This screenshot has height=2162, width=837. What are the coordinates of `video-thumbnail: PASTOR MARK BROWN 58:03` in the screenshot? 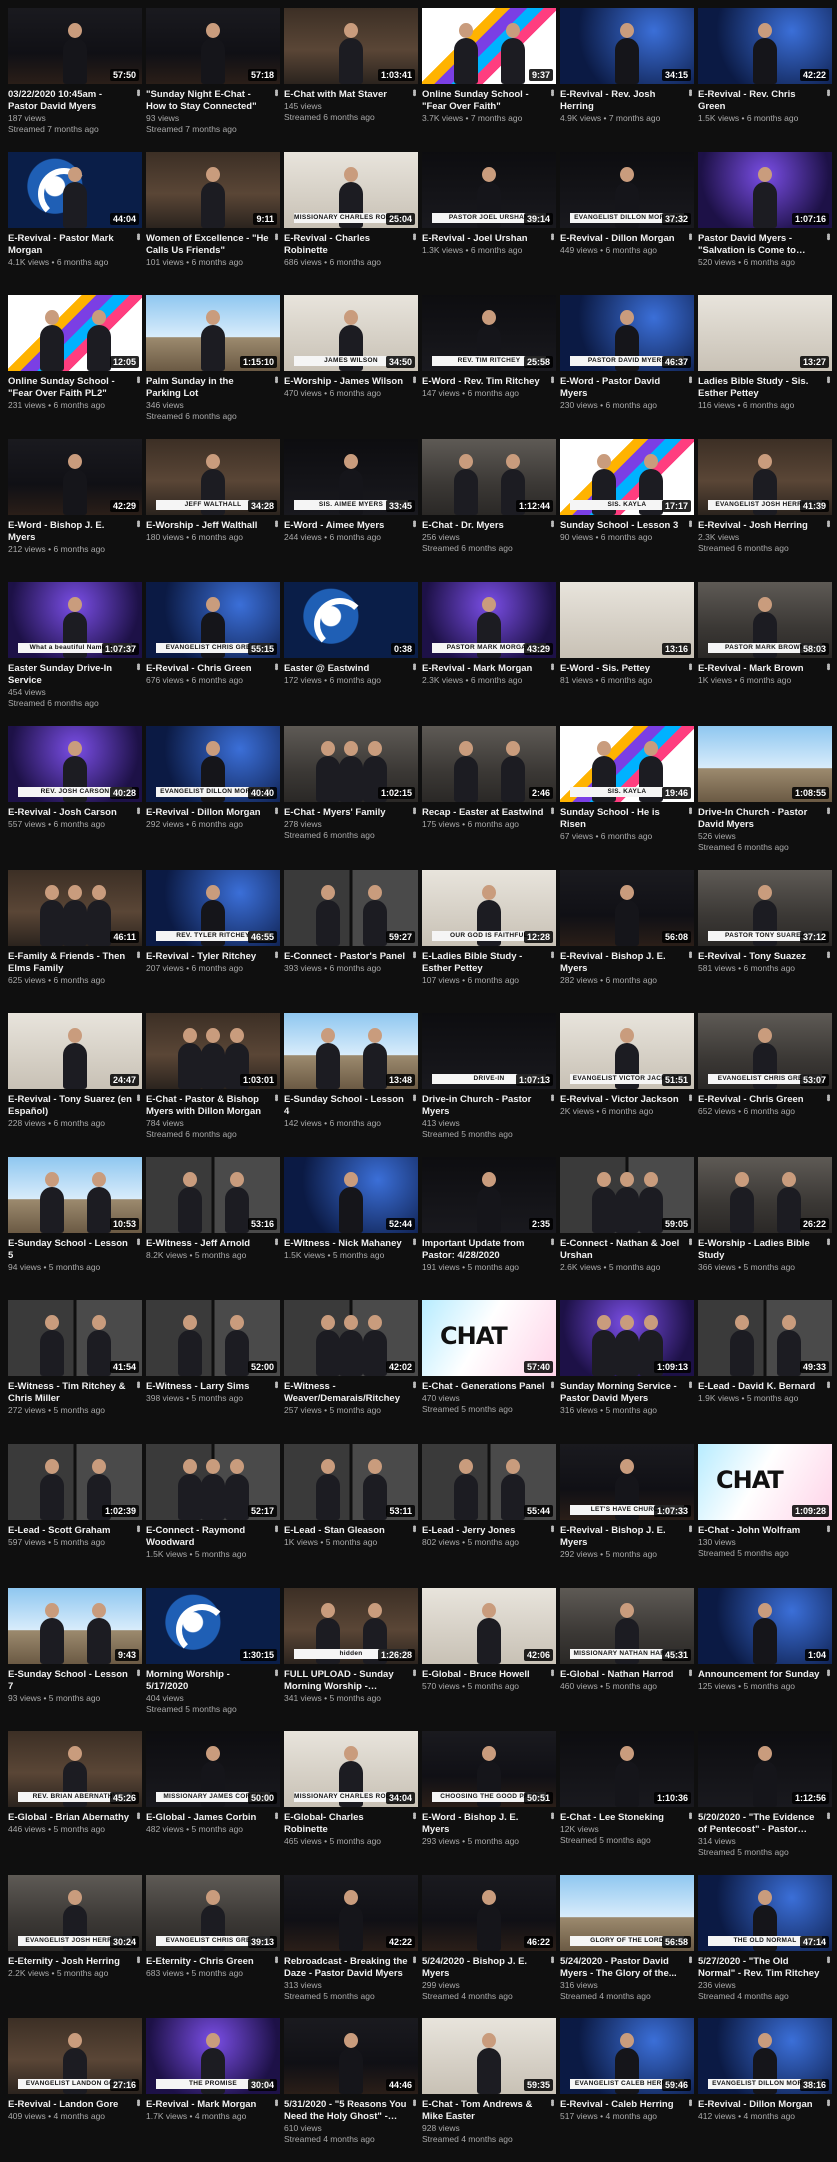 It's located at (765, 620).